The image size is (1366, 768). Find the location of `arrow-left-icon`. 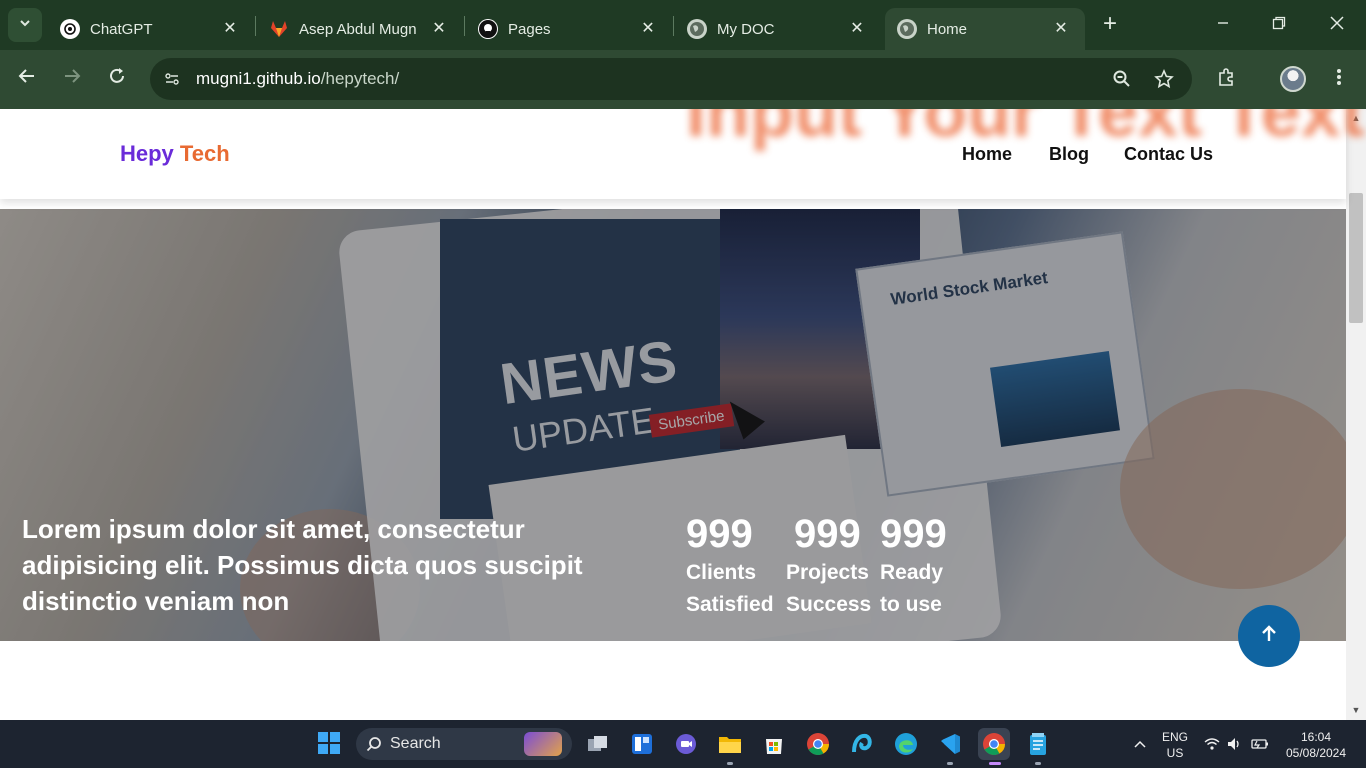

arrow-left-icon is located at coordinates (27, 79).